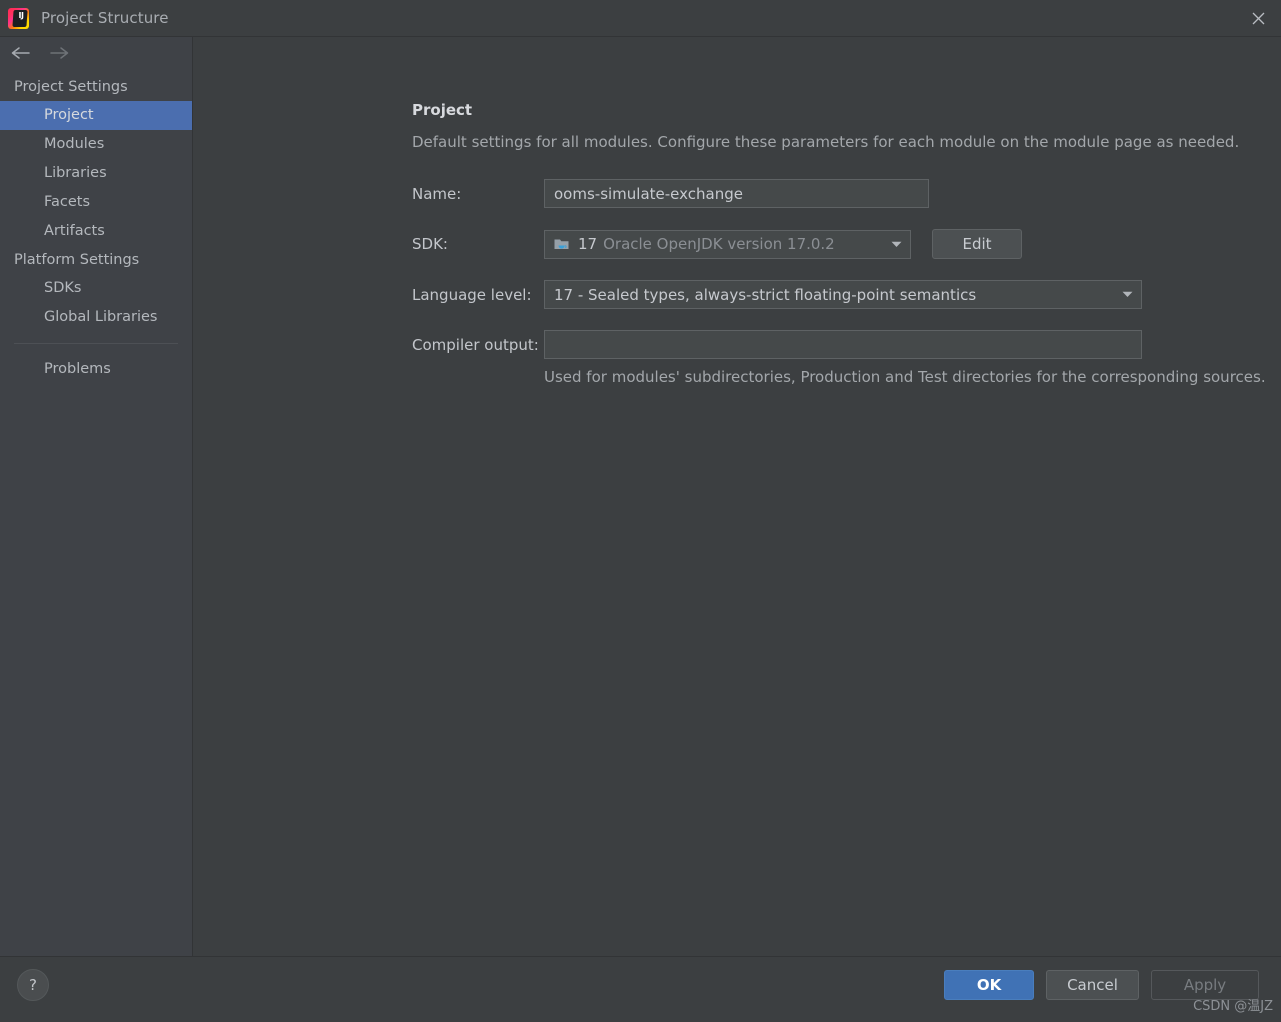 Image resolution: width=1281 pixels, height=1022 pixels. I want to click on sidebar-item-facets: Facets, so click(96, 202).